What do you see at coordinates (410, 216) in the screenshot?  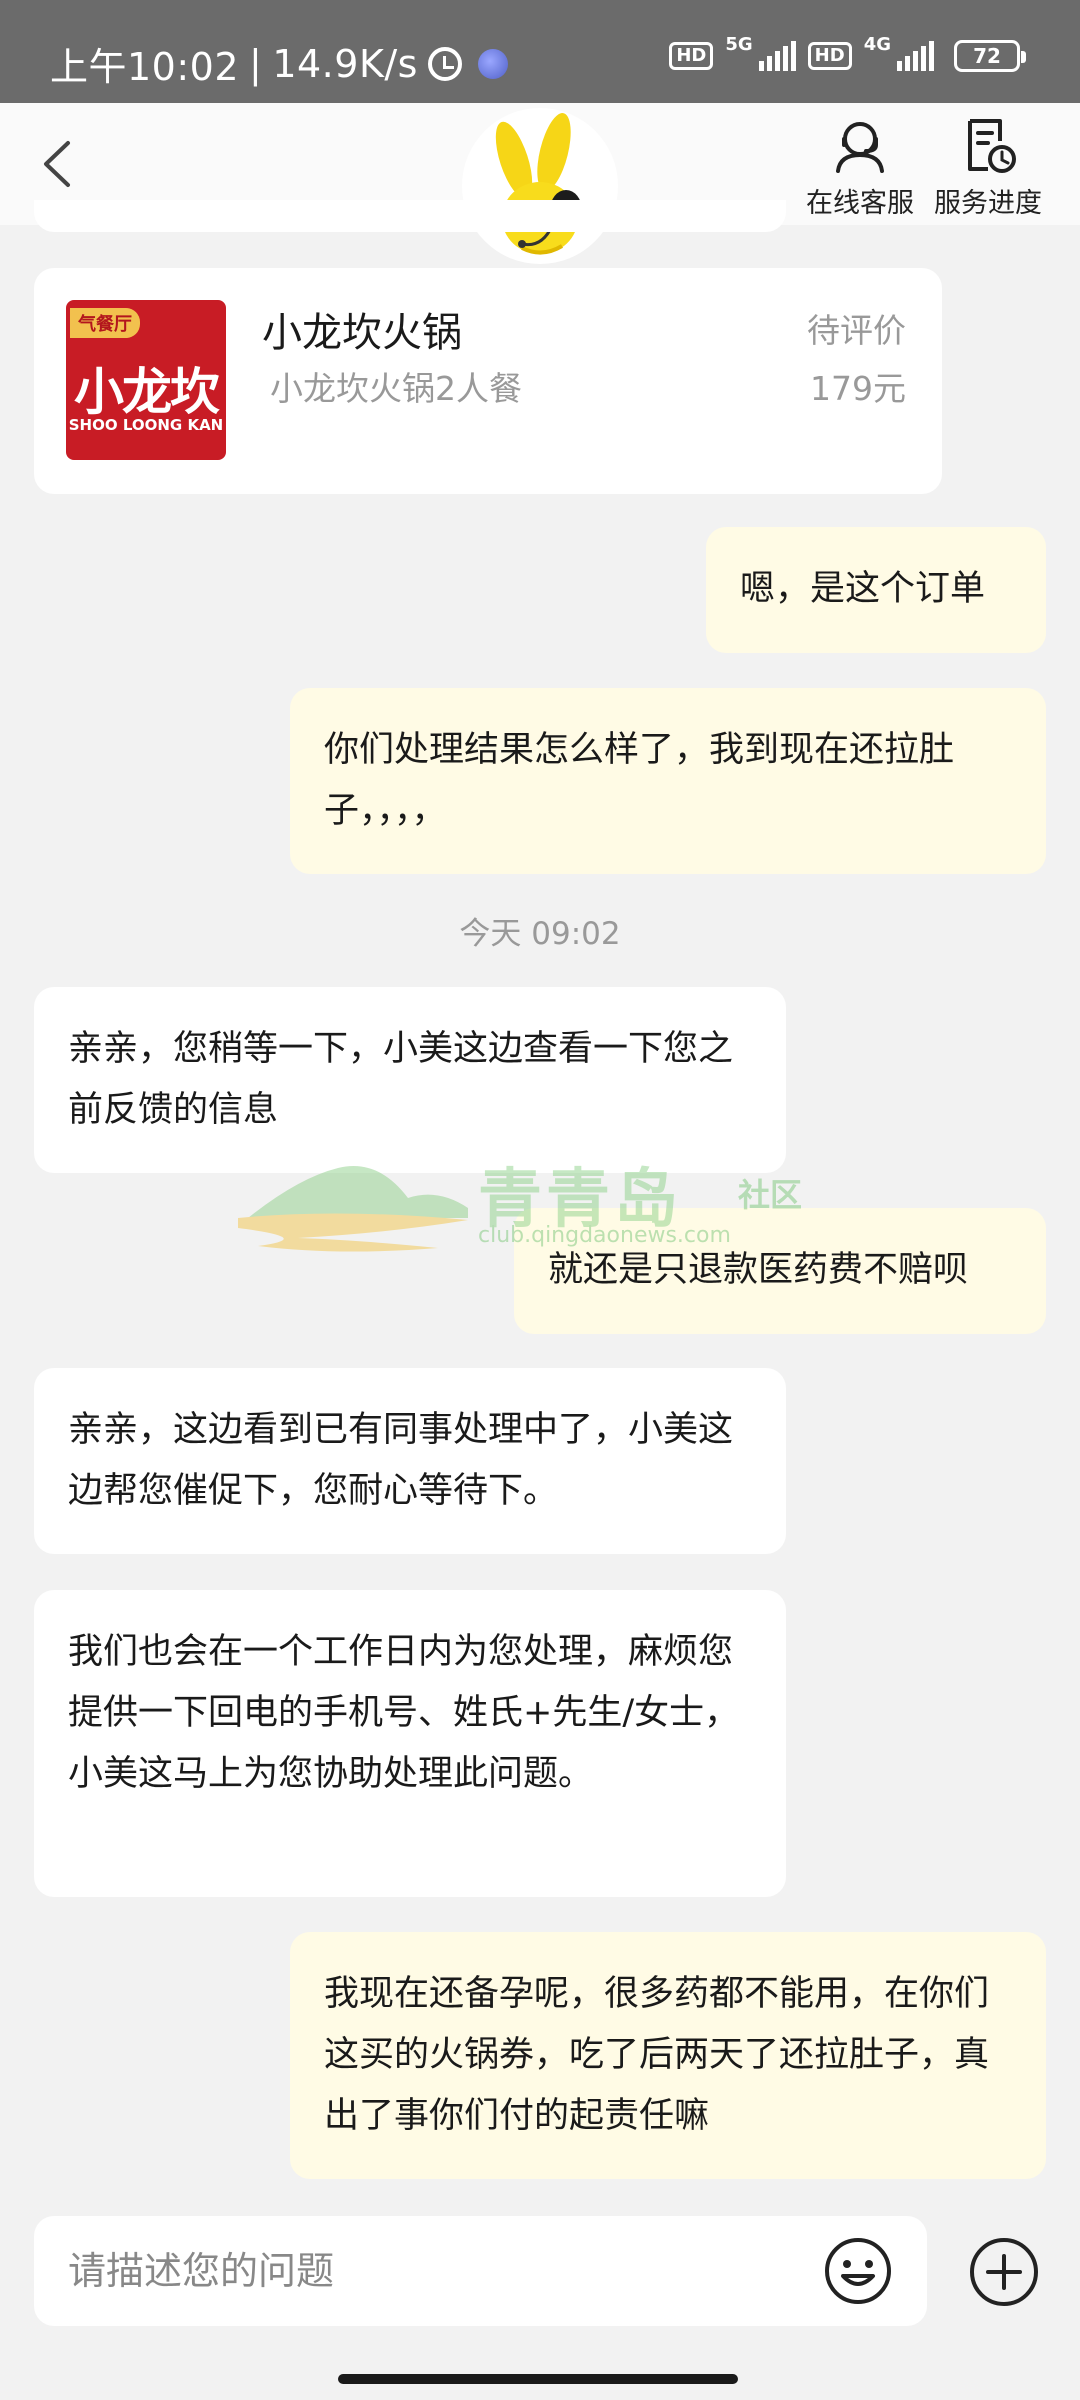 I see `previous-card-fragment` at bounding box center [410, 216].